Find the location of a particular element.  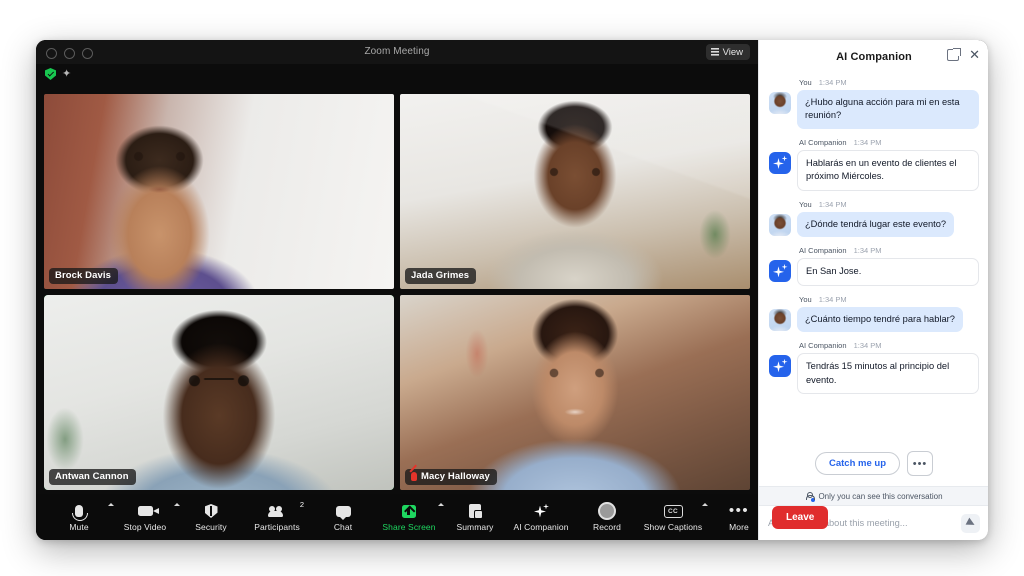

more-suggestions-button: ••• is located at coordinates (920, 463).